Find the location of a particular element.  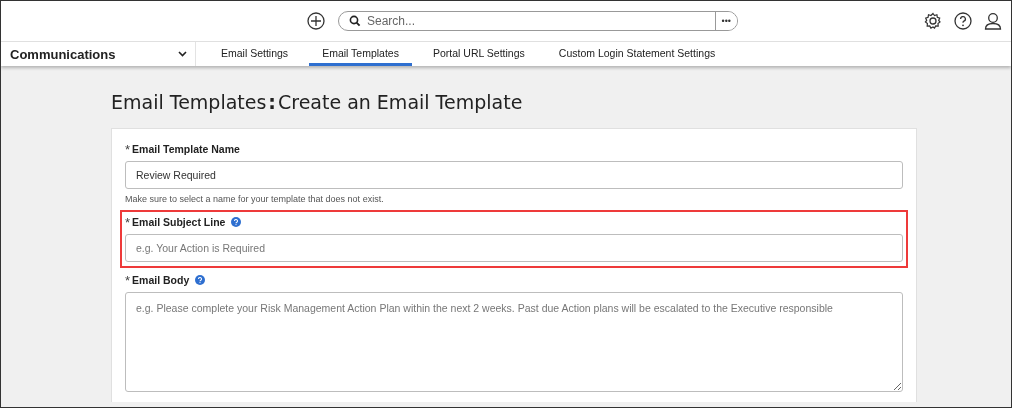

settings-icon is located at coordinates (933, 21).